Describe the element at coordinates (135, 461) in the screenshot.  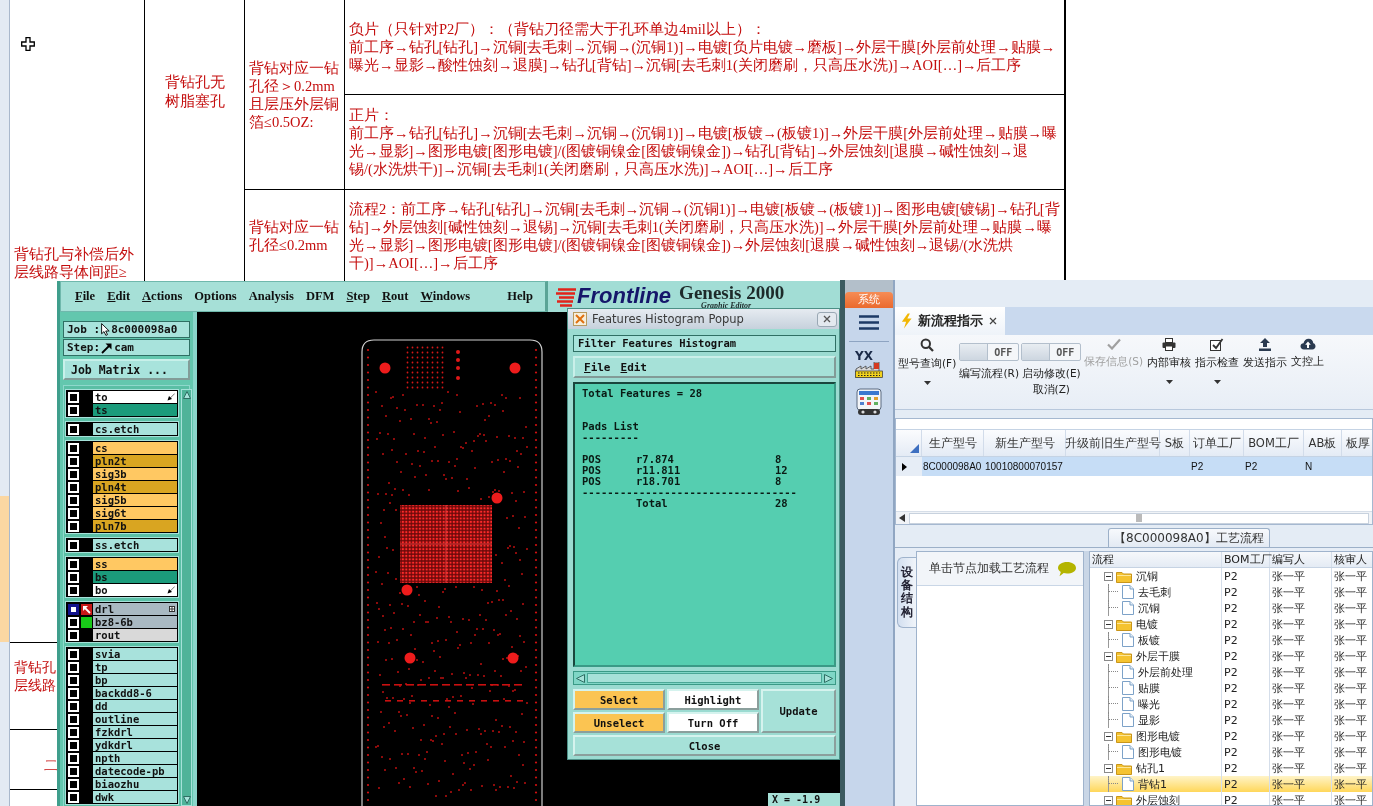
I see `layer-name: pln2t` at that location.